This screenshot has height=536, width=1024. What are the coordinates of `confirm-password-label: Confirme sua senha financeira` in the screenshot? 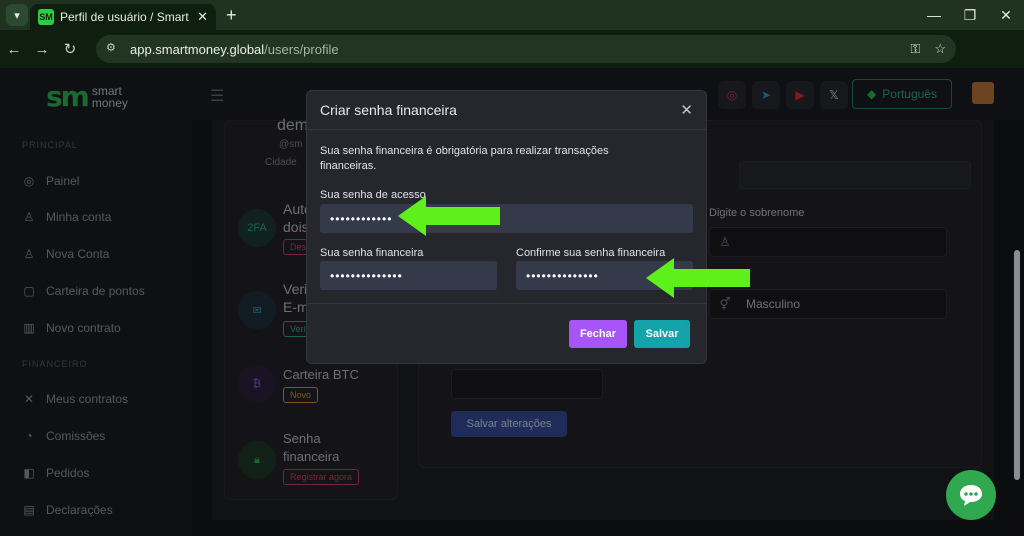 It's located at (591, 253).